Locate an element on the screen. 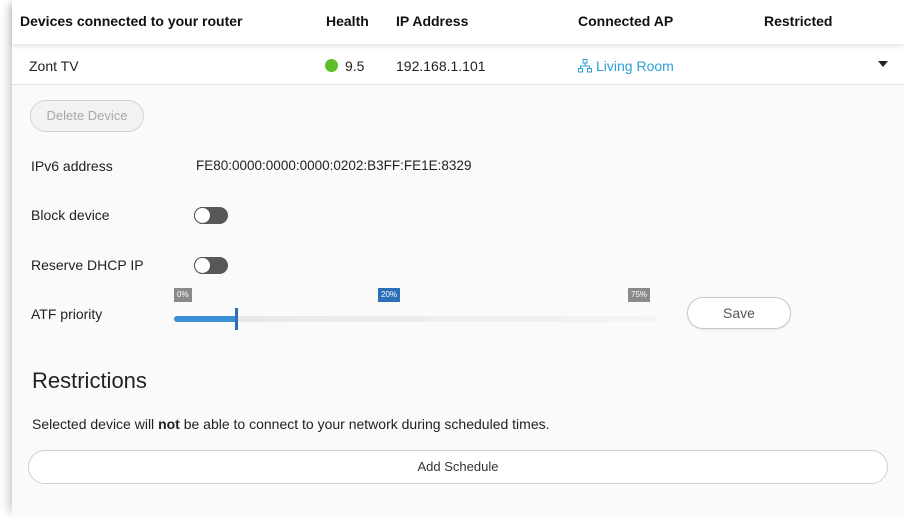 The image size is (904, 517). network-icon is located at coordinates (585, 66).